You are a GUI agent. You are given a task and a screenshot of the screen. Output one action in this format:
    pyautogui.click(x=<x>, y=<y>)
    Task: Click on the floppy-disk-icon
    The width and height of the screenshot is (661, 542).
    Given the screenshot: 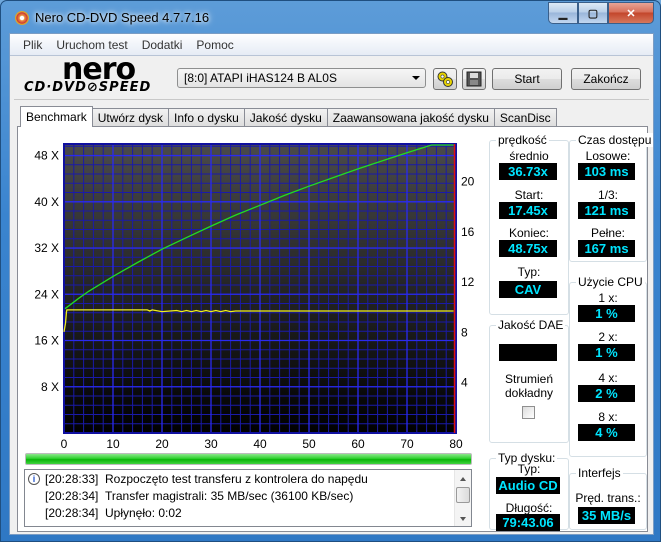 What is the action you would take?
    pyautogui.click(x=474, y=79)
    